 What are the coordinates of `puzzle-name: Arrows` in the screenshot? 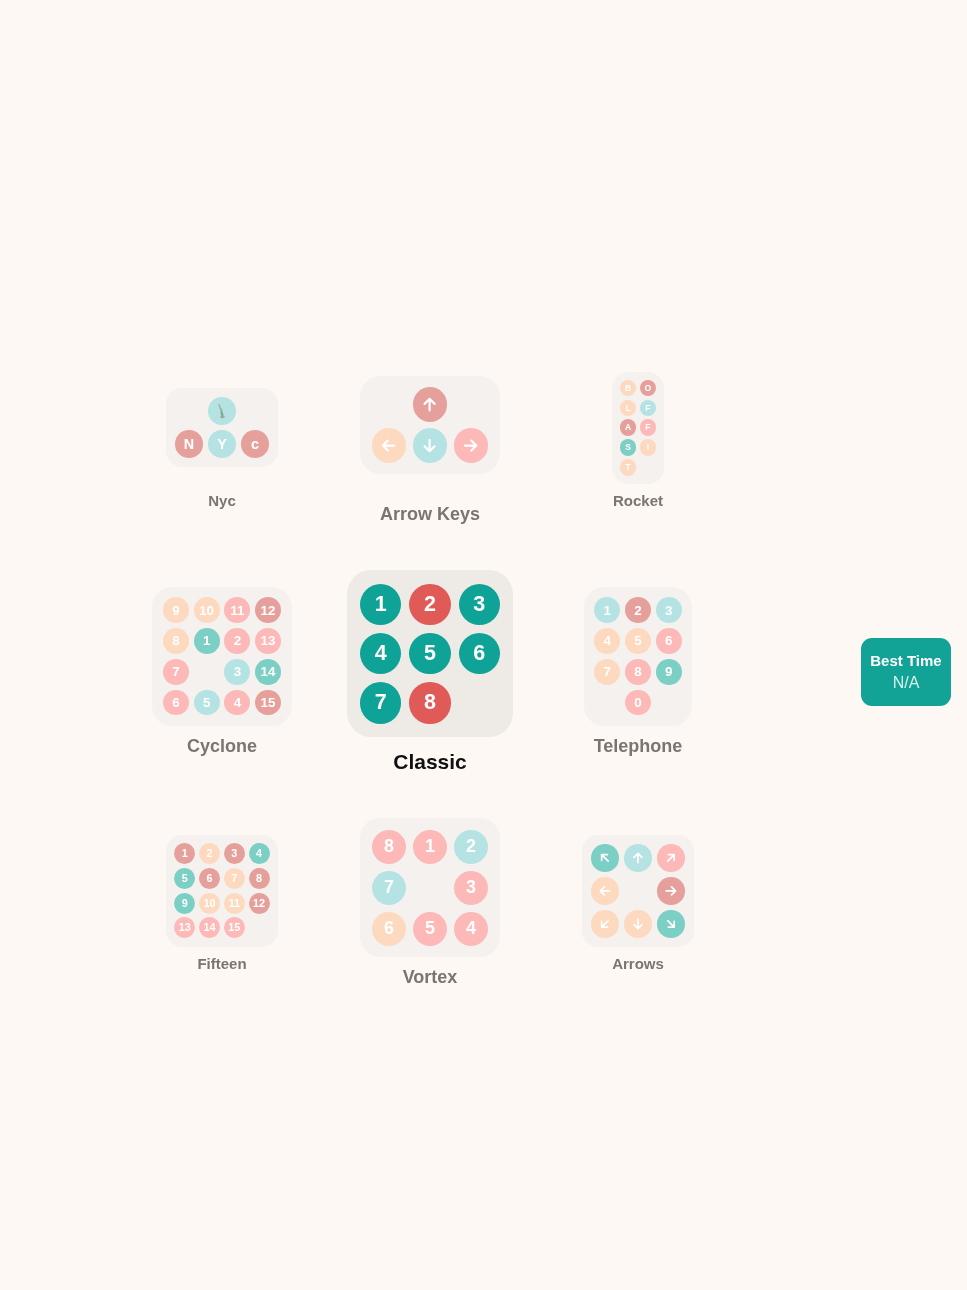 It's located at (638, 963).